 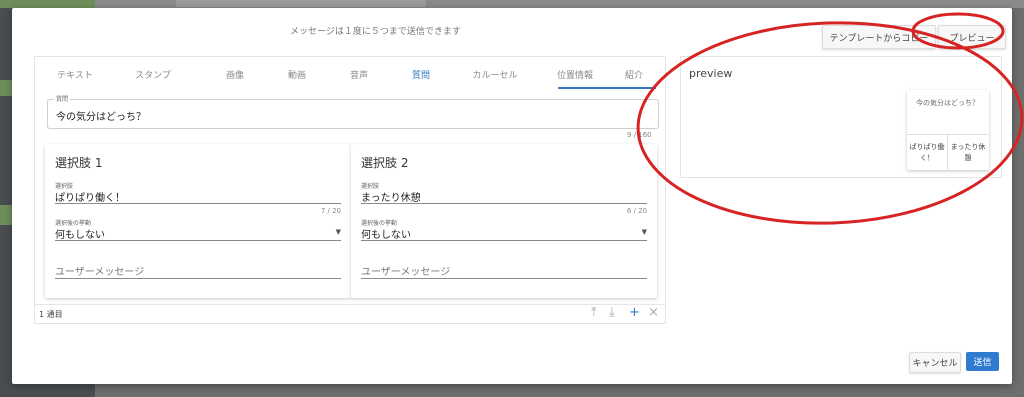 I want to click on preview-choice-label: ぱりぱり働く！, so click(x=927, y=152).